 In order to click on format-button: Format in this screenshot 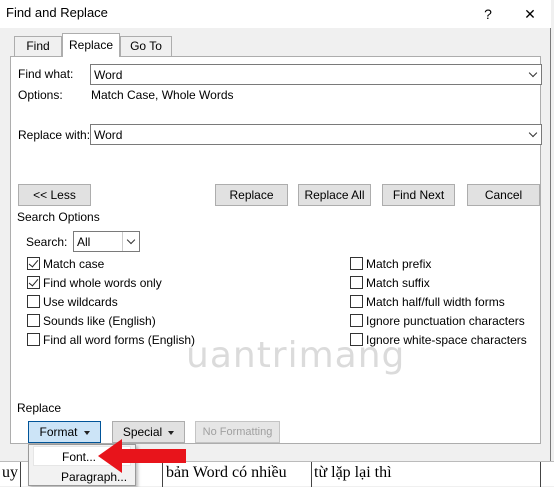, I will do `click(64, 432)`.